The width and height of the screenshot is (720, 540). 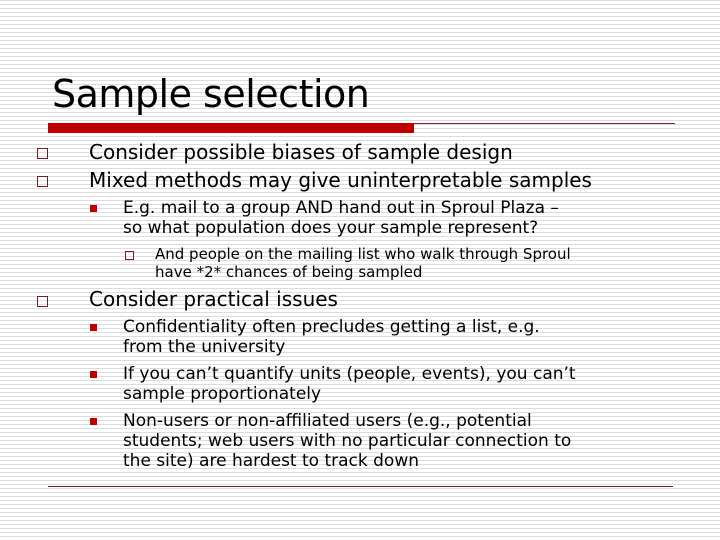 What do you see at coordinates (213, 299) in the screenshot?
I see `bullet-item-practical-issues: Consider practical issues` at bounding box center [213, 299].